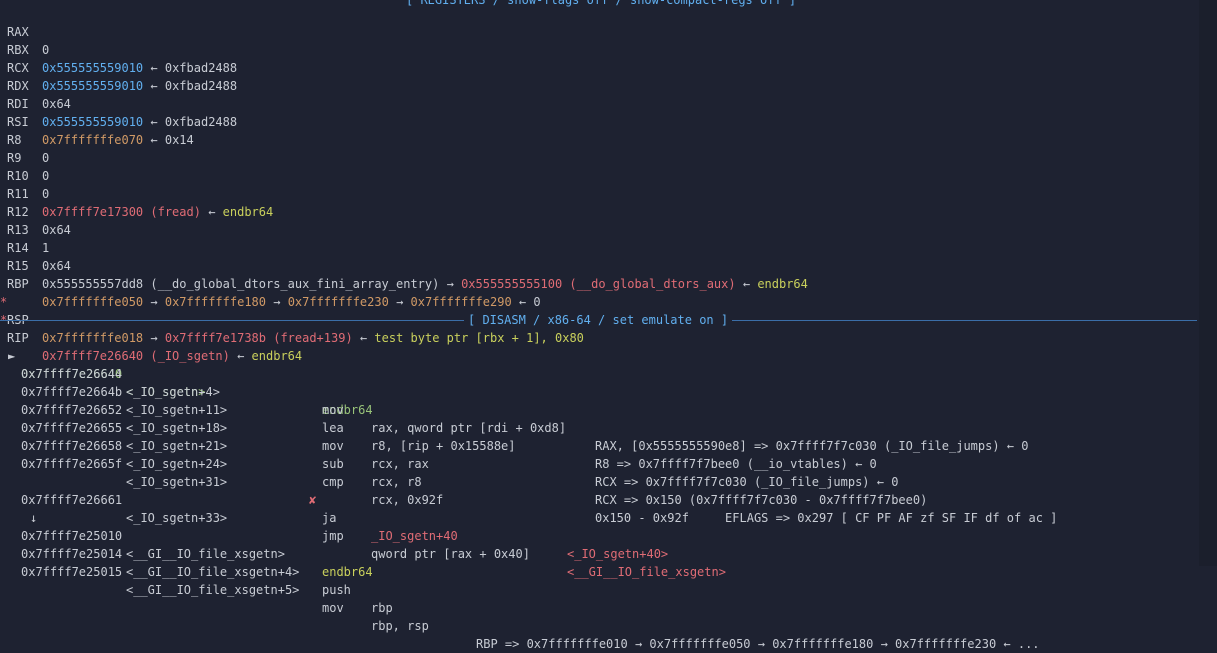 This screenshot has height=653, width=1217. I want to click on register-r11: R11 0x7ffff7e17300 (fread) ← endbr64, so click(136, 193).